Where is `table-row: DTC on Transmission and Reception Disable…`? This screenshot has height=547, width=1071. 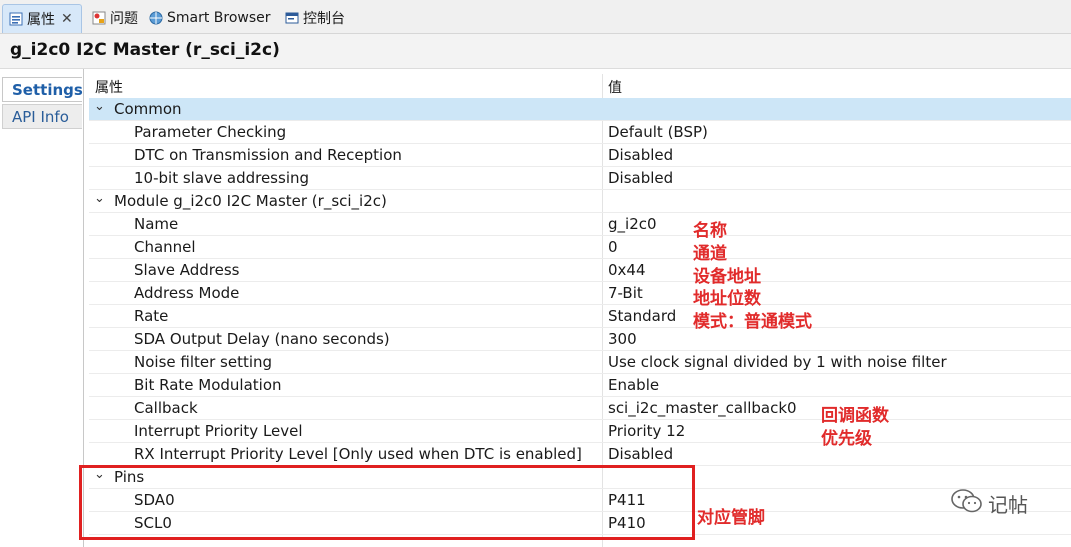
table-row: DTC on Transmission and Reception Disable… is located at coordinates (580, 155).